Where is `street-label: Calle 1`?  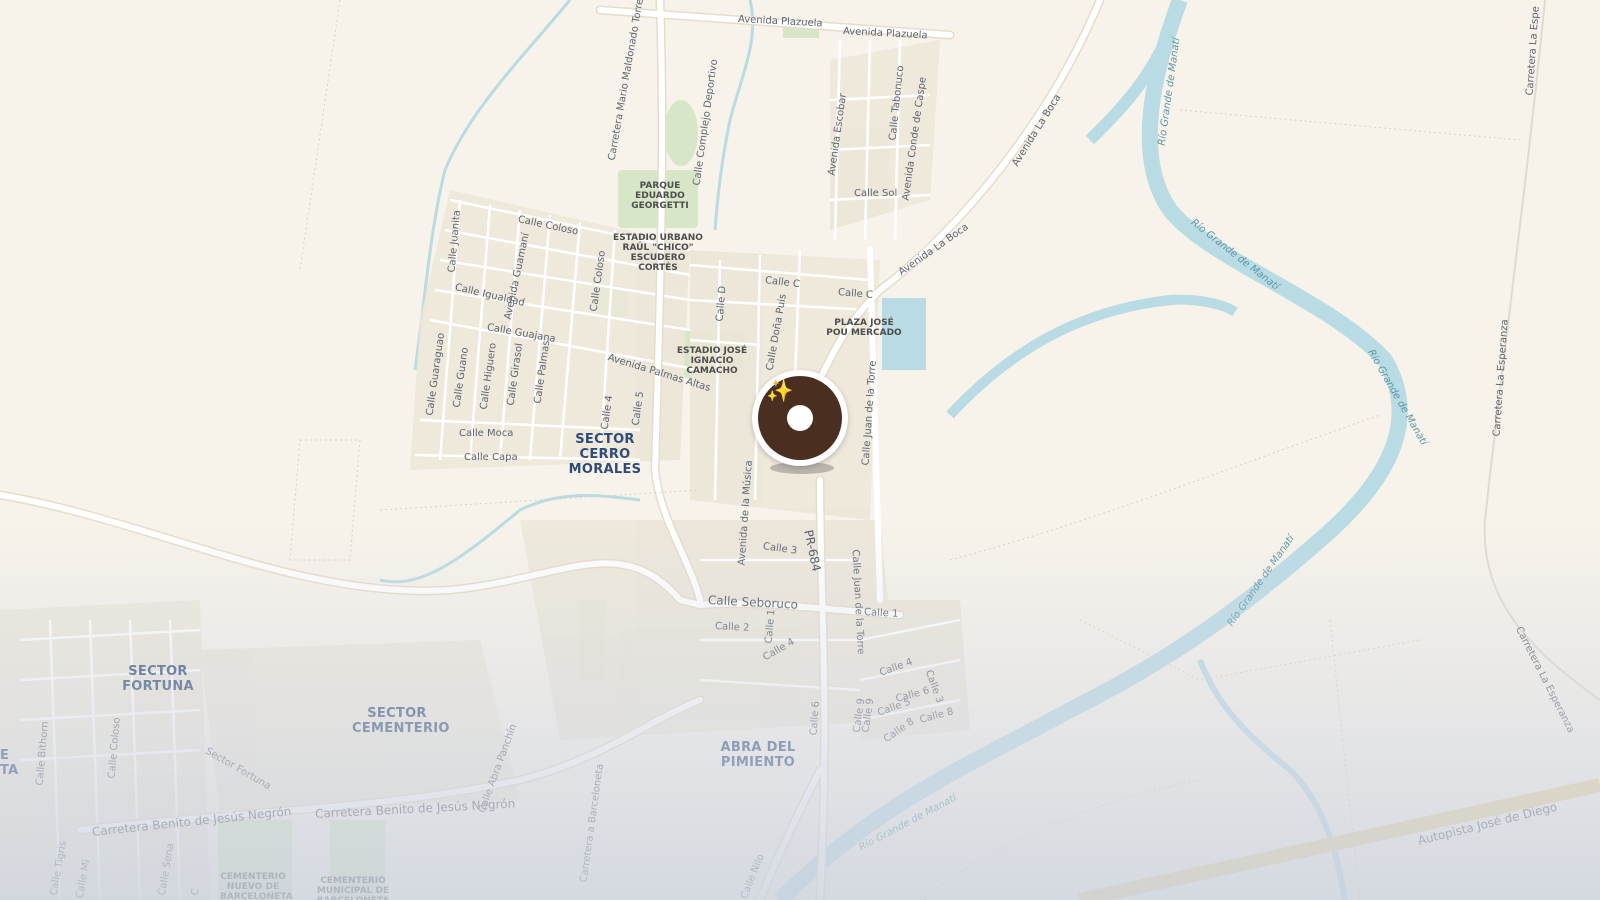 street-label: Calle 1 is located at coordinates (881, 613).